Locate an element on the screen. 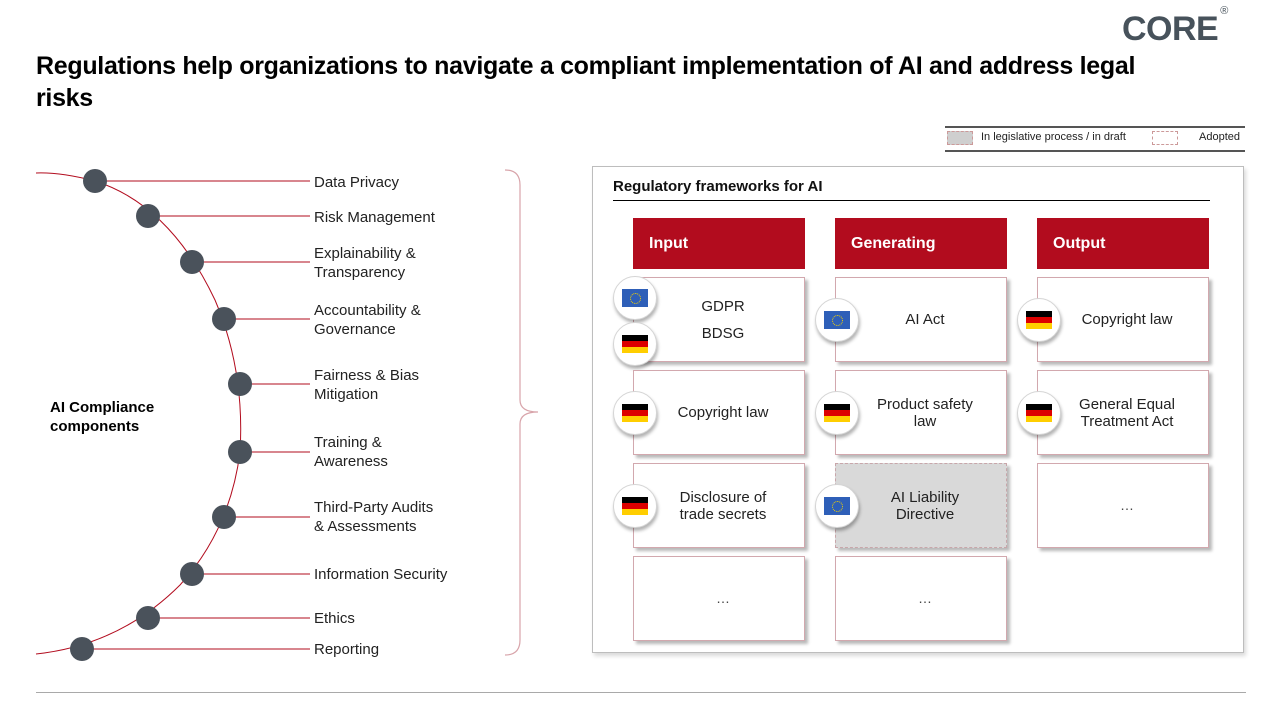  component-label: Third-Party Audits & Assessments is located at coordinates (374, 517).